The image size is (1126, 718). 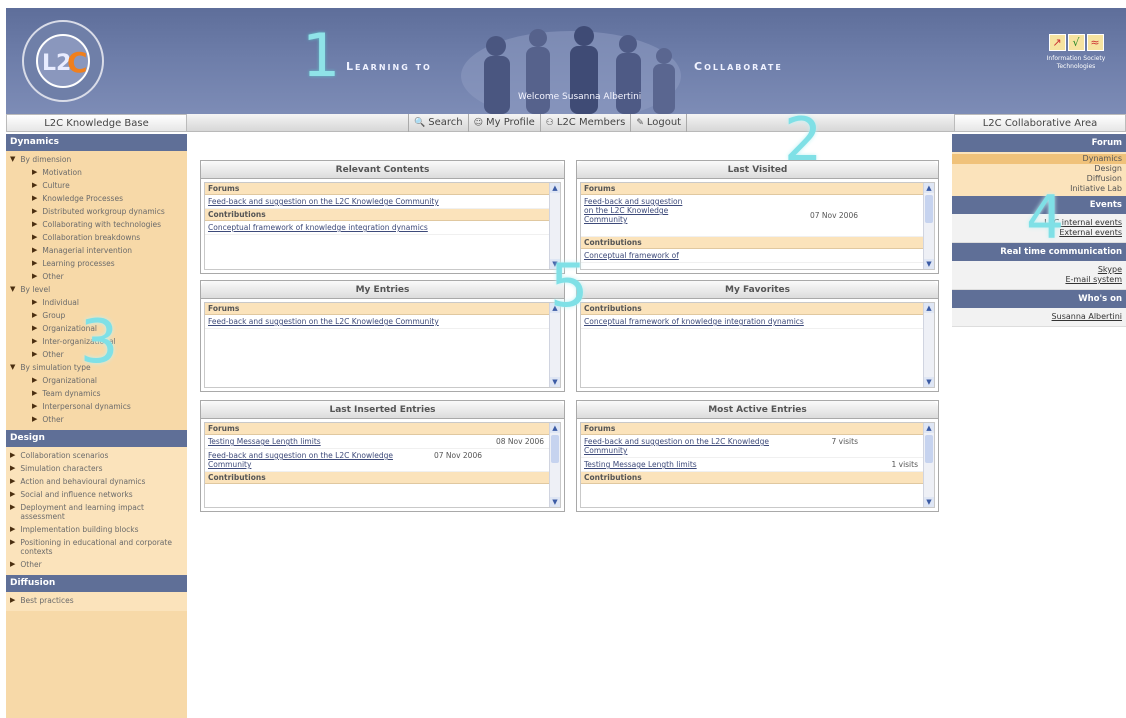 What do you see at coordinates (63, 61) in the screenshot?
I see `l2c-logo: L2 C` at bounding box center [63, 61].